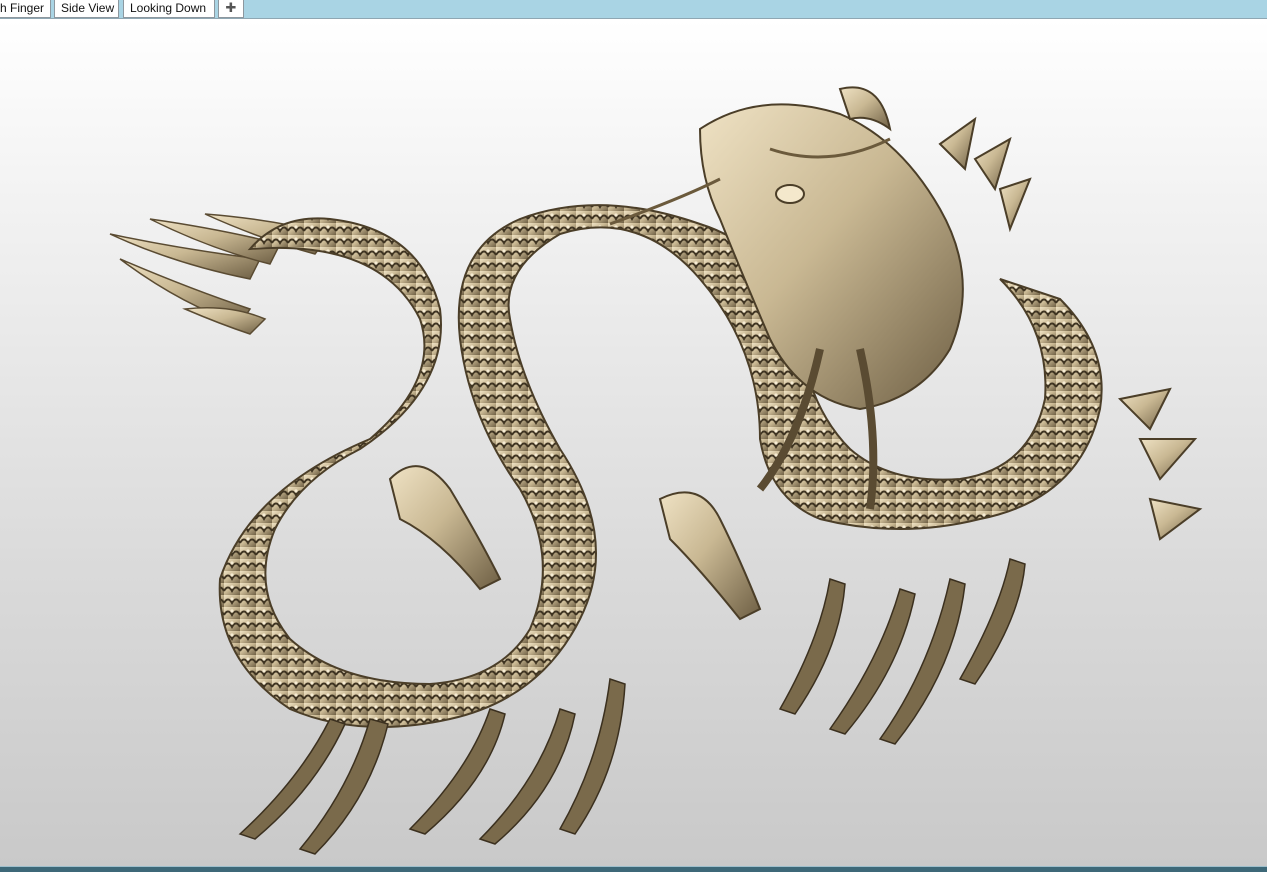 The image size is (1267, 872). I want to click on plus-icon: ✚, so click(231, 7).